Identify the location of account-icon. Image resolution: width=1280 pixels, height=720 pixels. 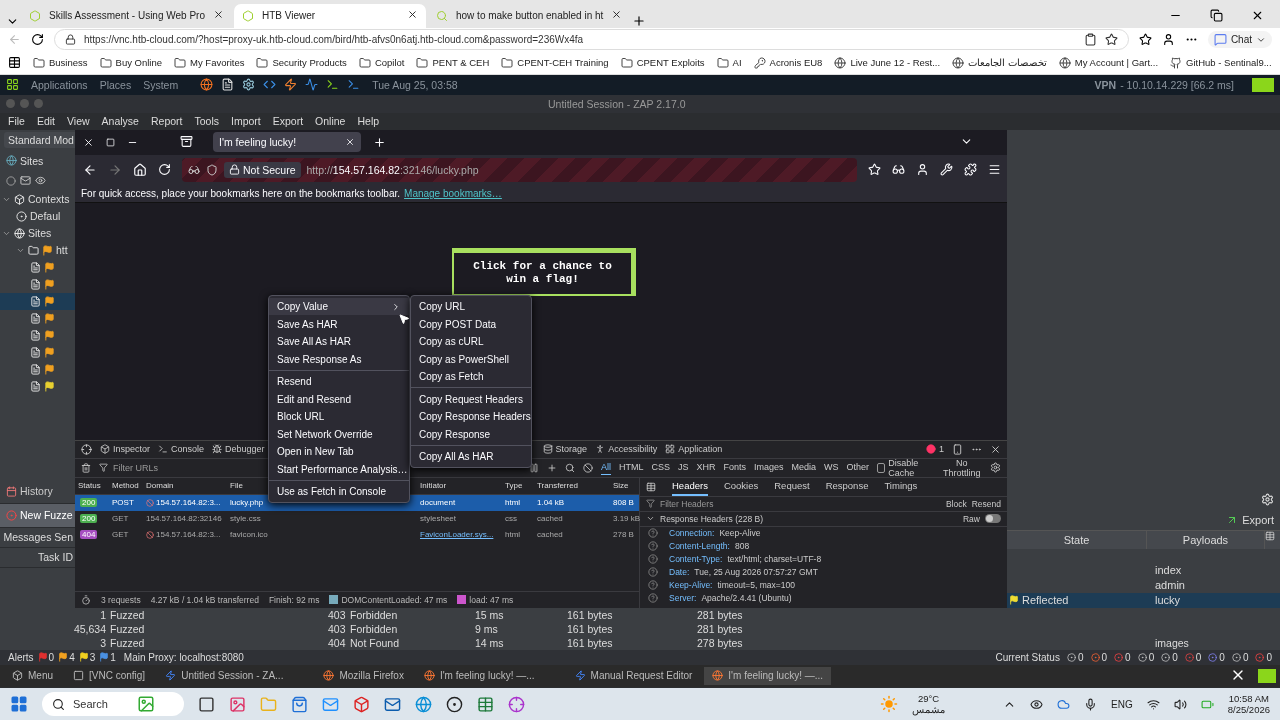
(922, 170).